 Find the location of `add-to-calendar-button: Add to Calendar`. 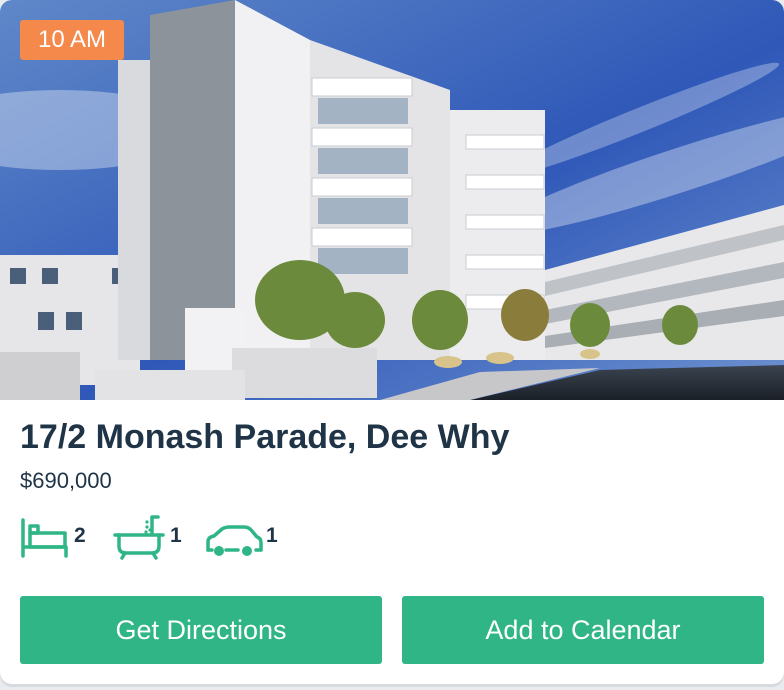

add-to-calendar-button: Add to Calendar is located at coordinates (583, 630).